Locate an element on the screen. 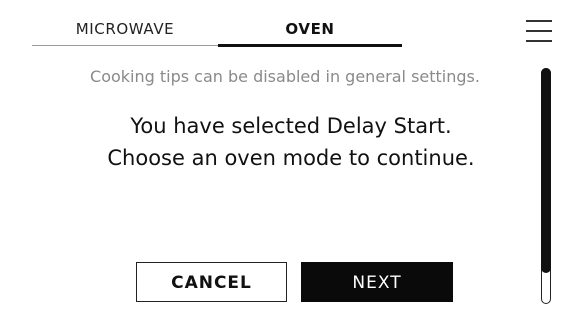 This screenshot has width=568, height=314. hamburger-menu-icon is located at coordinates (539, 31).